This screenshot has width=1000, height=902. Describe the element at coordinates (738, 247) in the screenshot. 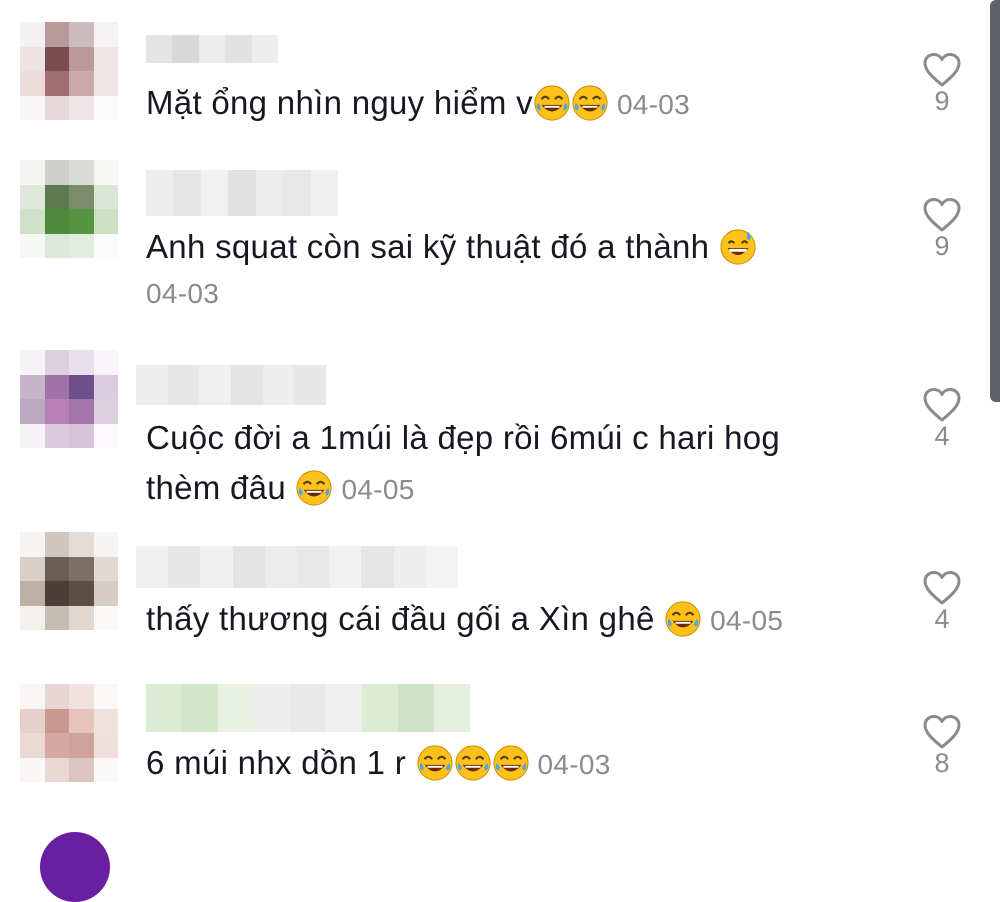

I see `grinning-sweat-icon` at that location.